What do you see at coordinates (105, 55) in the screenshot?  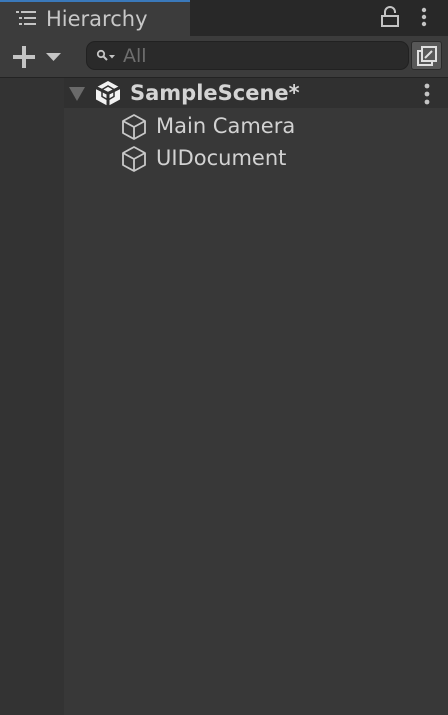 I see `search-icon` at bounding box center [105, 55].